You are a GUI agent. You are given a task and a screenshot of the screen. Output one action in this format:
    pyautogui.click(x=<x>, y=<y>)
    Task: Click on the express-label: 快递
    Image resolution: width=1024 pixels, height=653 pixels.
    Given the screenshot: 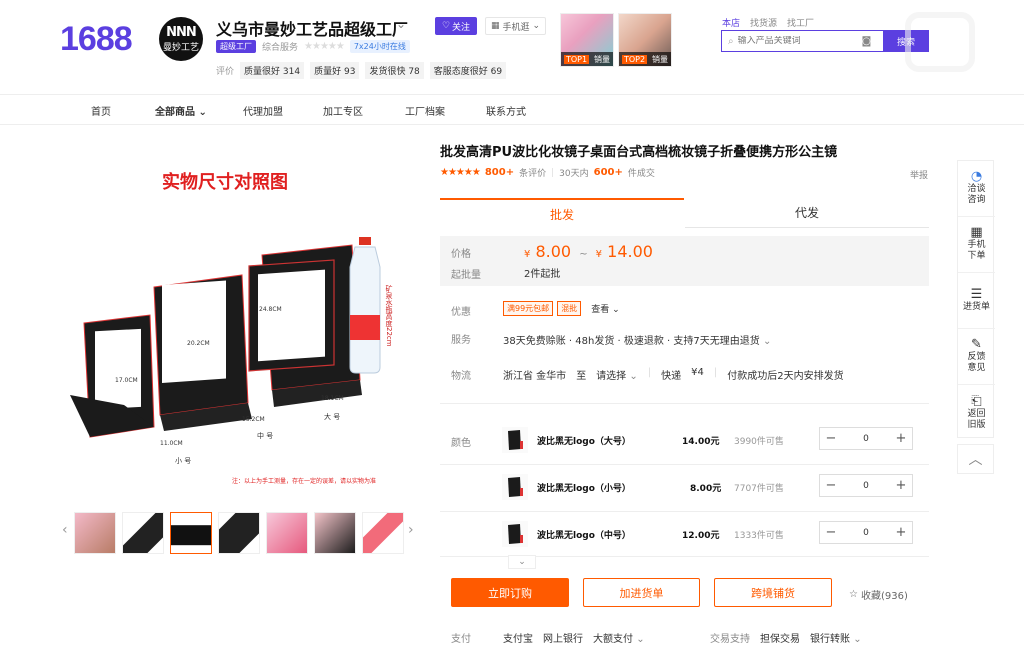 What is the action you would take?
    pyautogui.click(x=671, y=376)
    